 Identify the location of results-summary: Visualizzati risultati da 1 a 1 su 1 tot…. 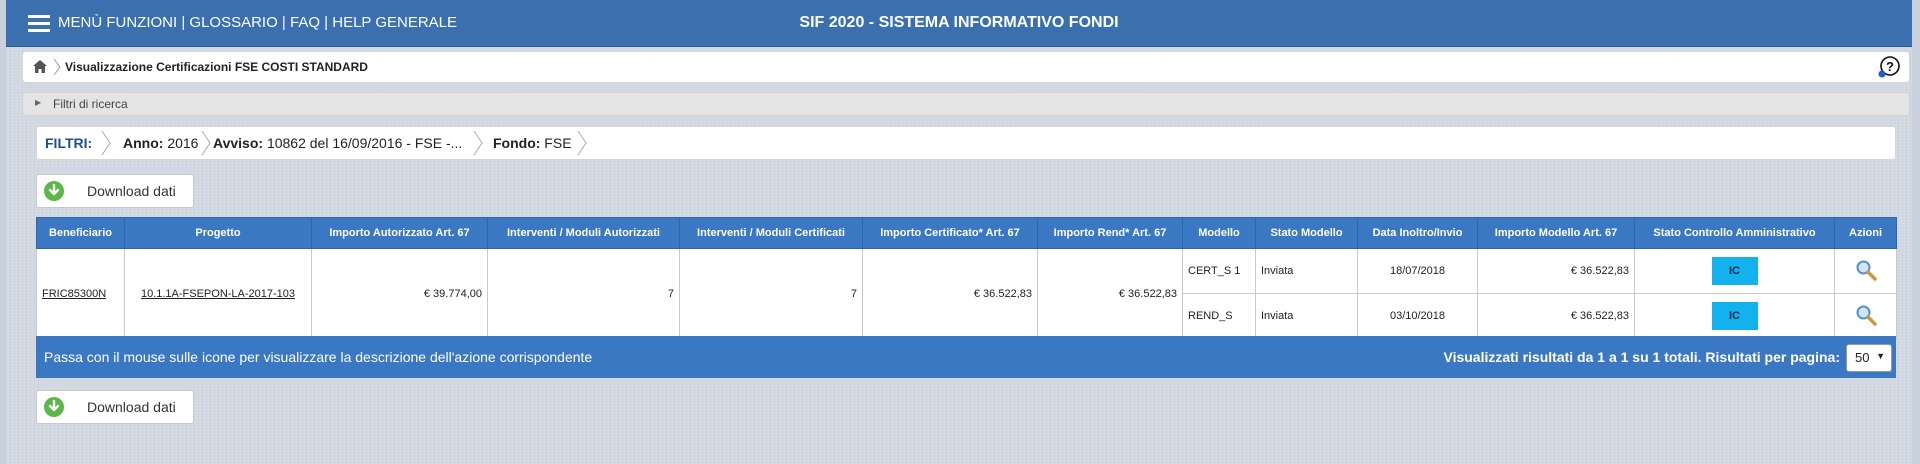
(1641, 357).